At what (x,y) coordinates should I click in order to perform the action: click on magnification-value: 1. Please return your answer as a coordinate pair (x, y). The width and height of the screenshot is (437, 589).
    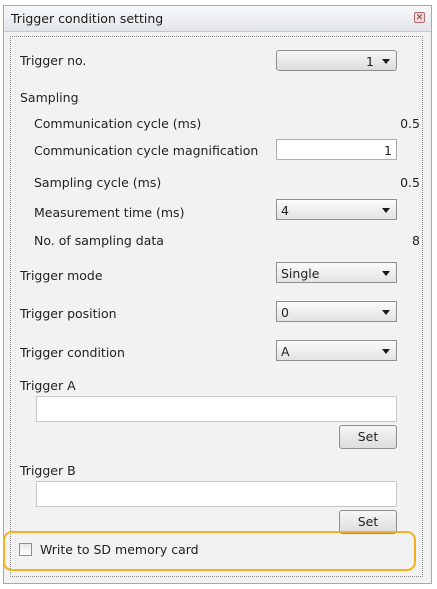
    Looking at the image, I should click on (388, 150).